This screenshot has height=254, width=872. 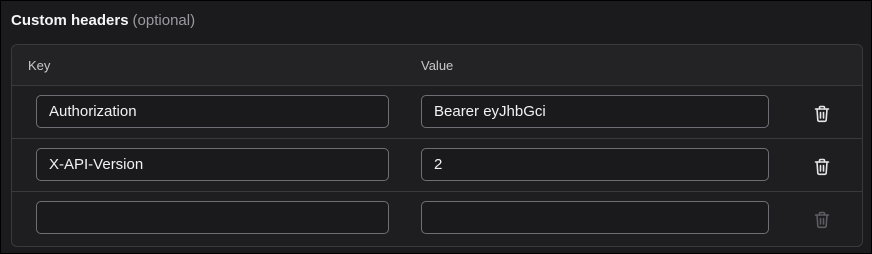 I want to click on column-header-key: Key, so click(x=39, y=65).